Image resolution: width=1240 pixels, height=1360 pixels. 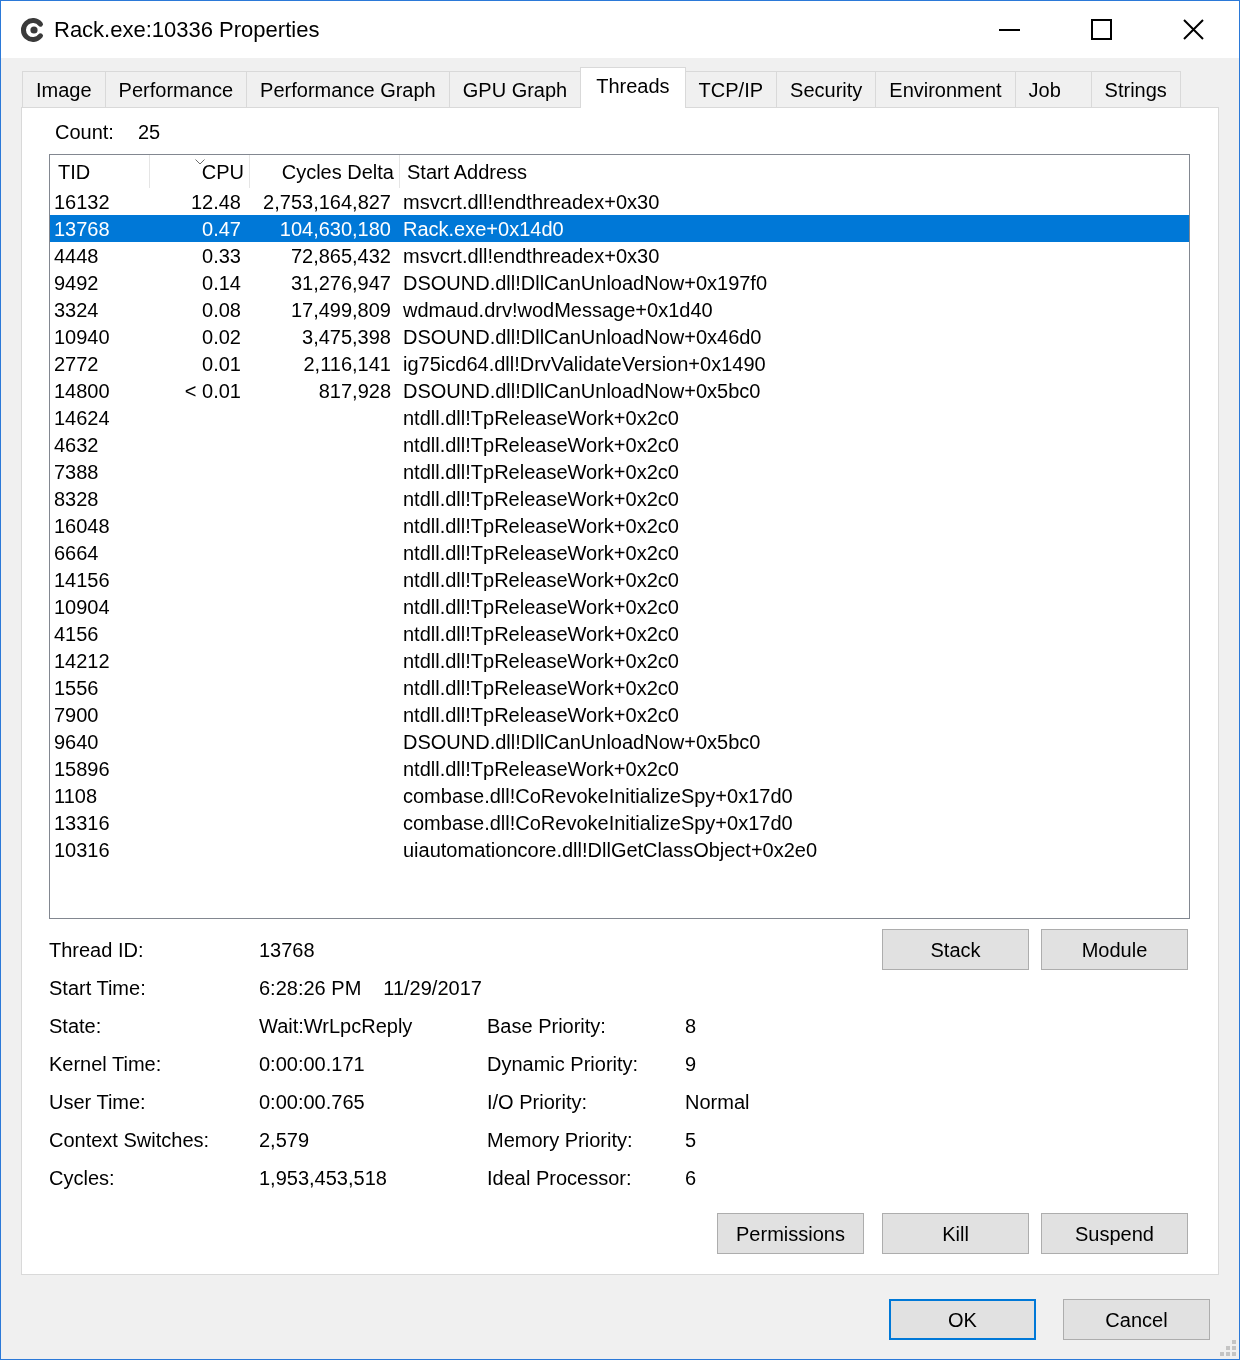 What do you see at coordinates (97, 950) in the screenshot?
I see `field-label: Thread ID:` at bounding box center [97, 950].